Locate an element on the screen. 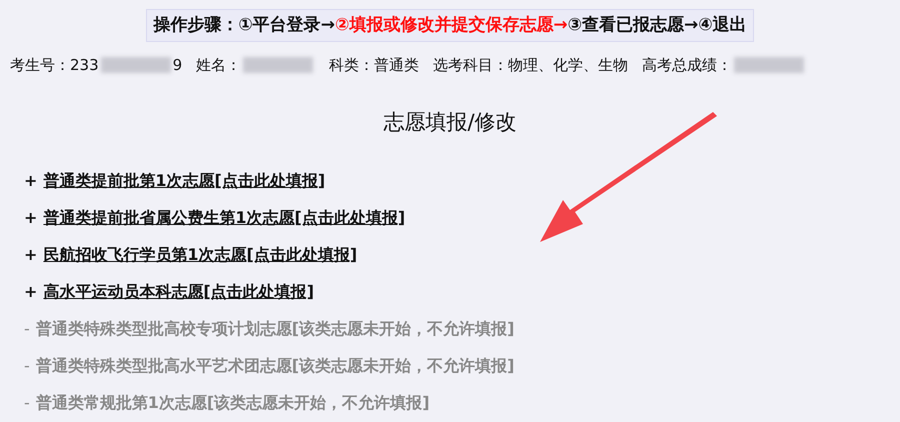 The width and height of the screenshot is (900, 422). step-text: ②填报或修改并提交保存志愿→ is located at coordinates (451, 25).